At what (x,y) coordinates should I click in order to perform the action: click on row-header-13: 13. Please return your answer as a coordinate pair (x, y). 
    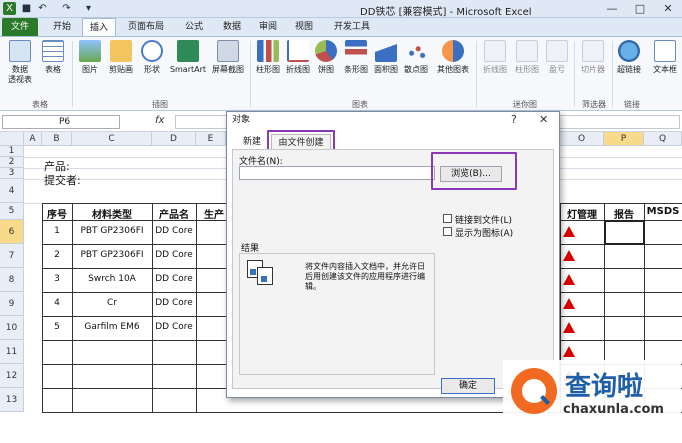
    Looking at the image, I should click on (12, 400).